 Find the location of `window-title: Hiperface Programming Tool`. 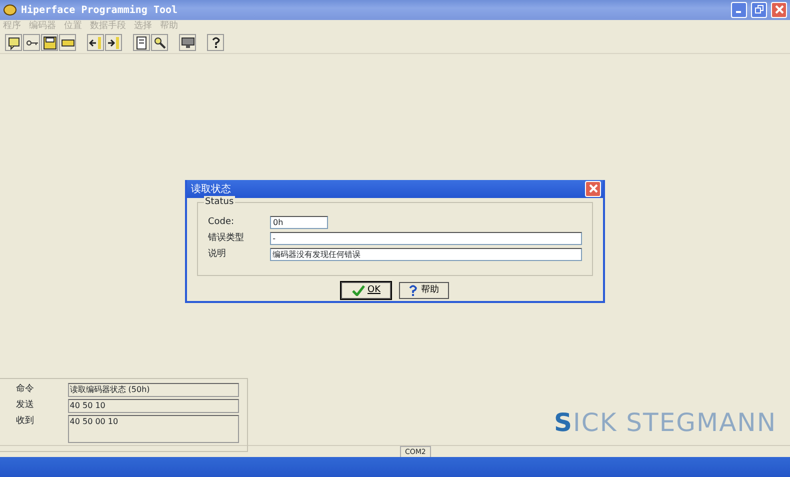

window-title: Hiperface Programming Tool is located at coordinates (99, 11).